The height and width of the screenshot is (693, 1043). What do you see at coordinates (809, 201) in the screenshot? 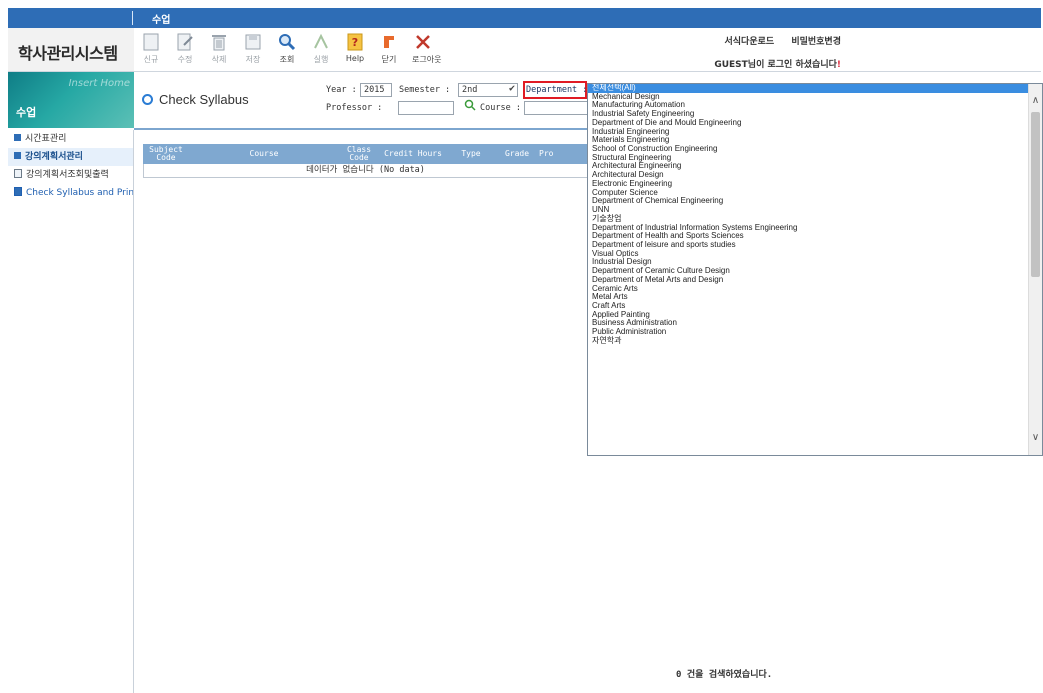
I see `department-option: Department of Chemical Engineering` at bounding box center [809, 201].